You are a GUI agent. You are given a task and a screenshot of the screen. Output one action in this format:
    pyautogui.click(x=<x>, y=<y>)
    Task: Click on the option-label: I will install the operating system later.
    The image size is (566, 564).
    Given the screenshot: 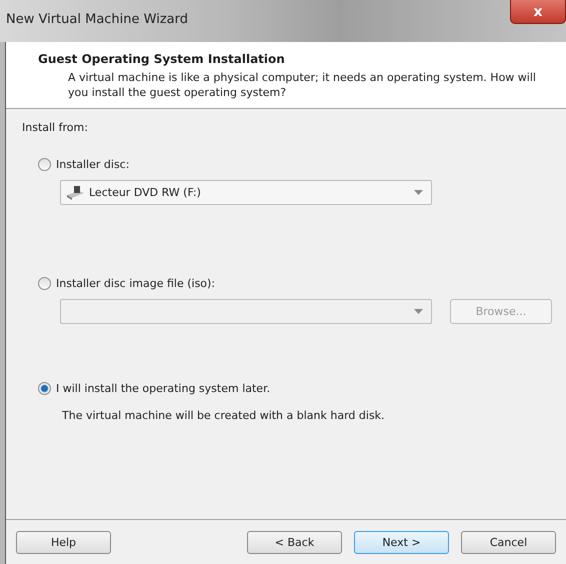 What is the action you would take?
    pyautogui.click(x=163, y=388)
    